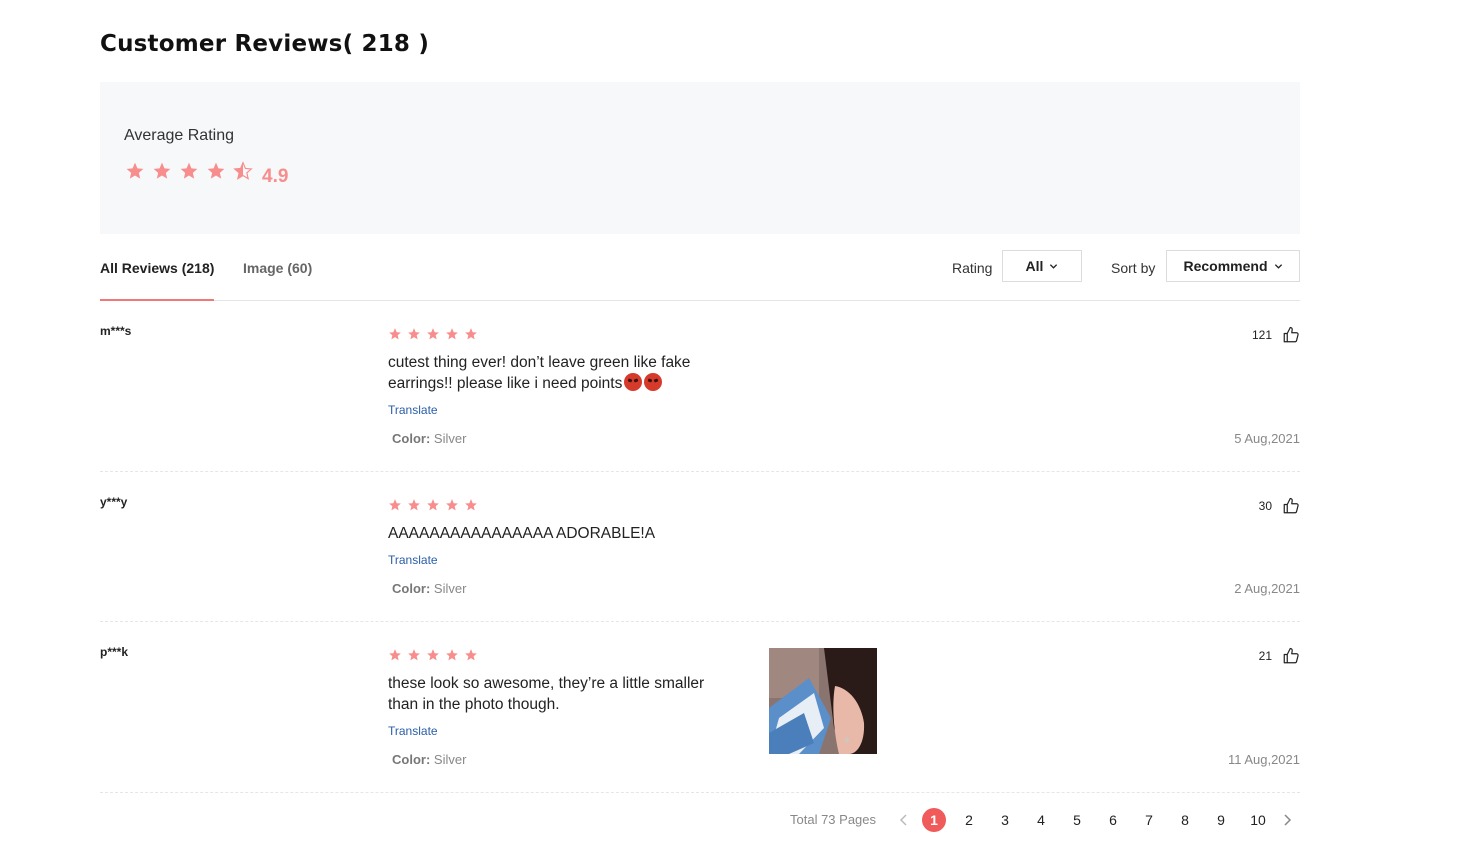  Describe the element at coordinates (1279, 506) in the screenshot. I see `review-likes: 30` at that location.